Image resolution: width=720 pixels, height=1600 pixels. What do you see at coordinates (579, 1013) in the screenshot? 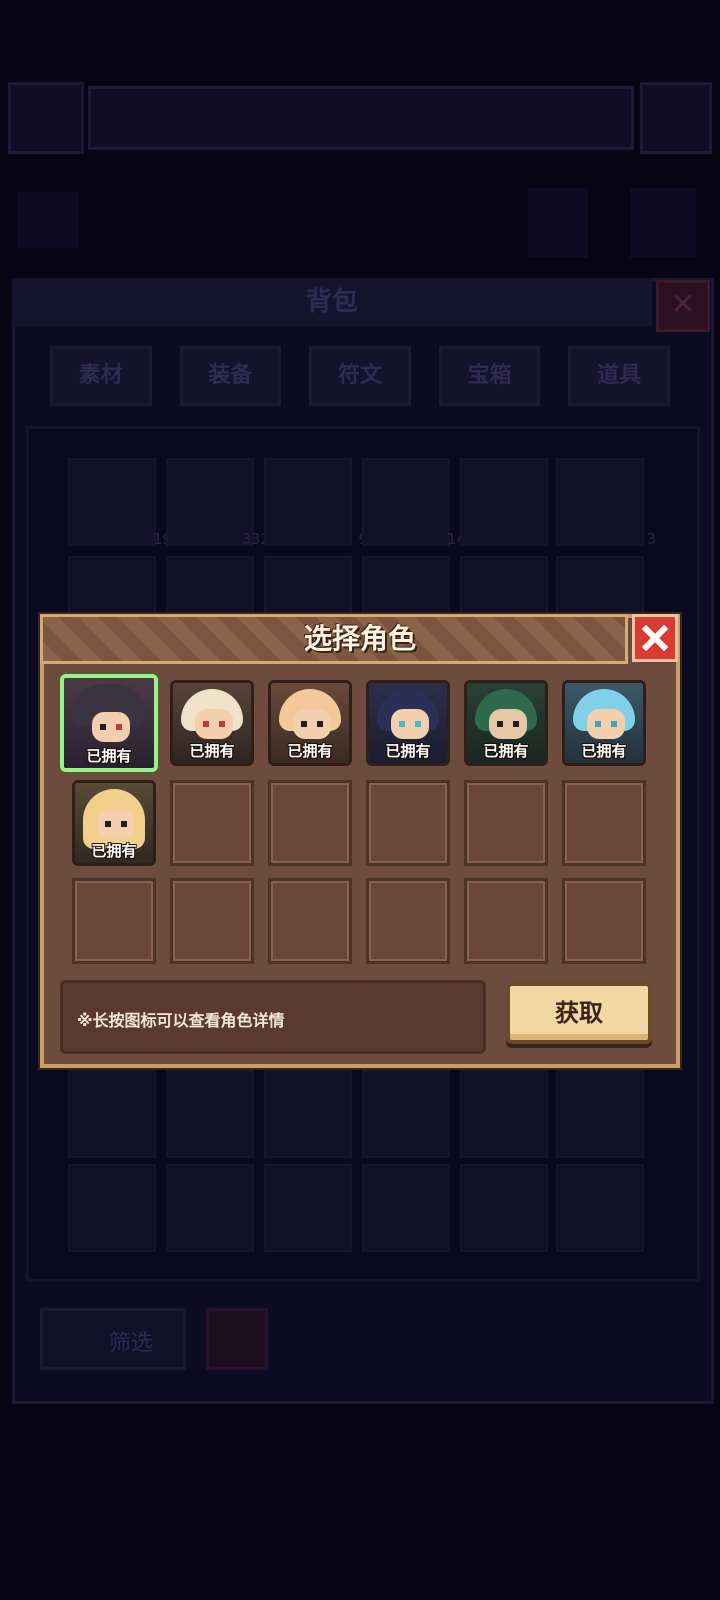
I see `get-button: 获取` at bounding box center [579, 1013].